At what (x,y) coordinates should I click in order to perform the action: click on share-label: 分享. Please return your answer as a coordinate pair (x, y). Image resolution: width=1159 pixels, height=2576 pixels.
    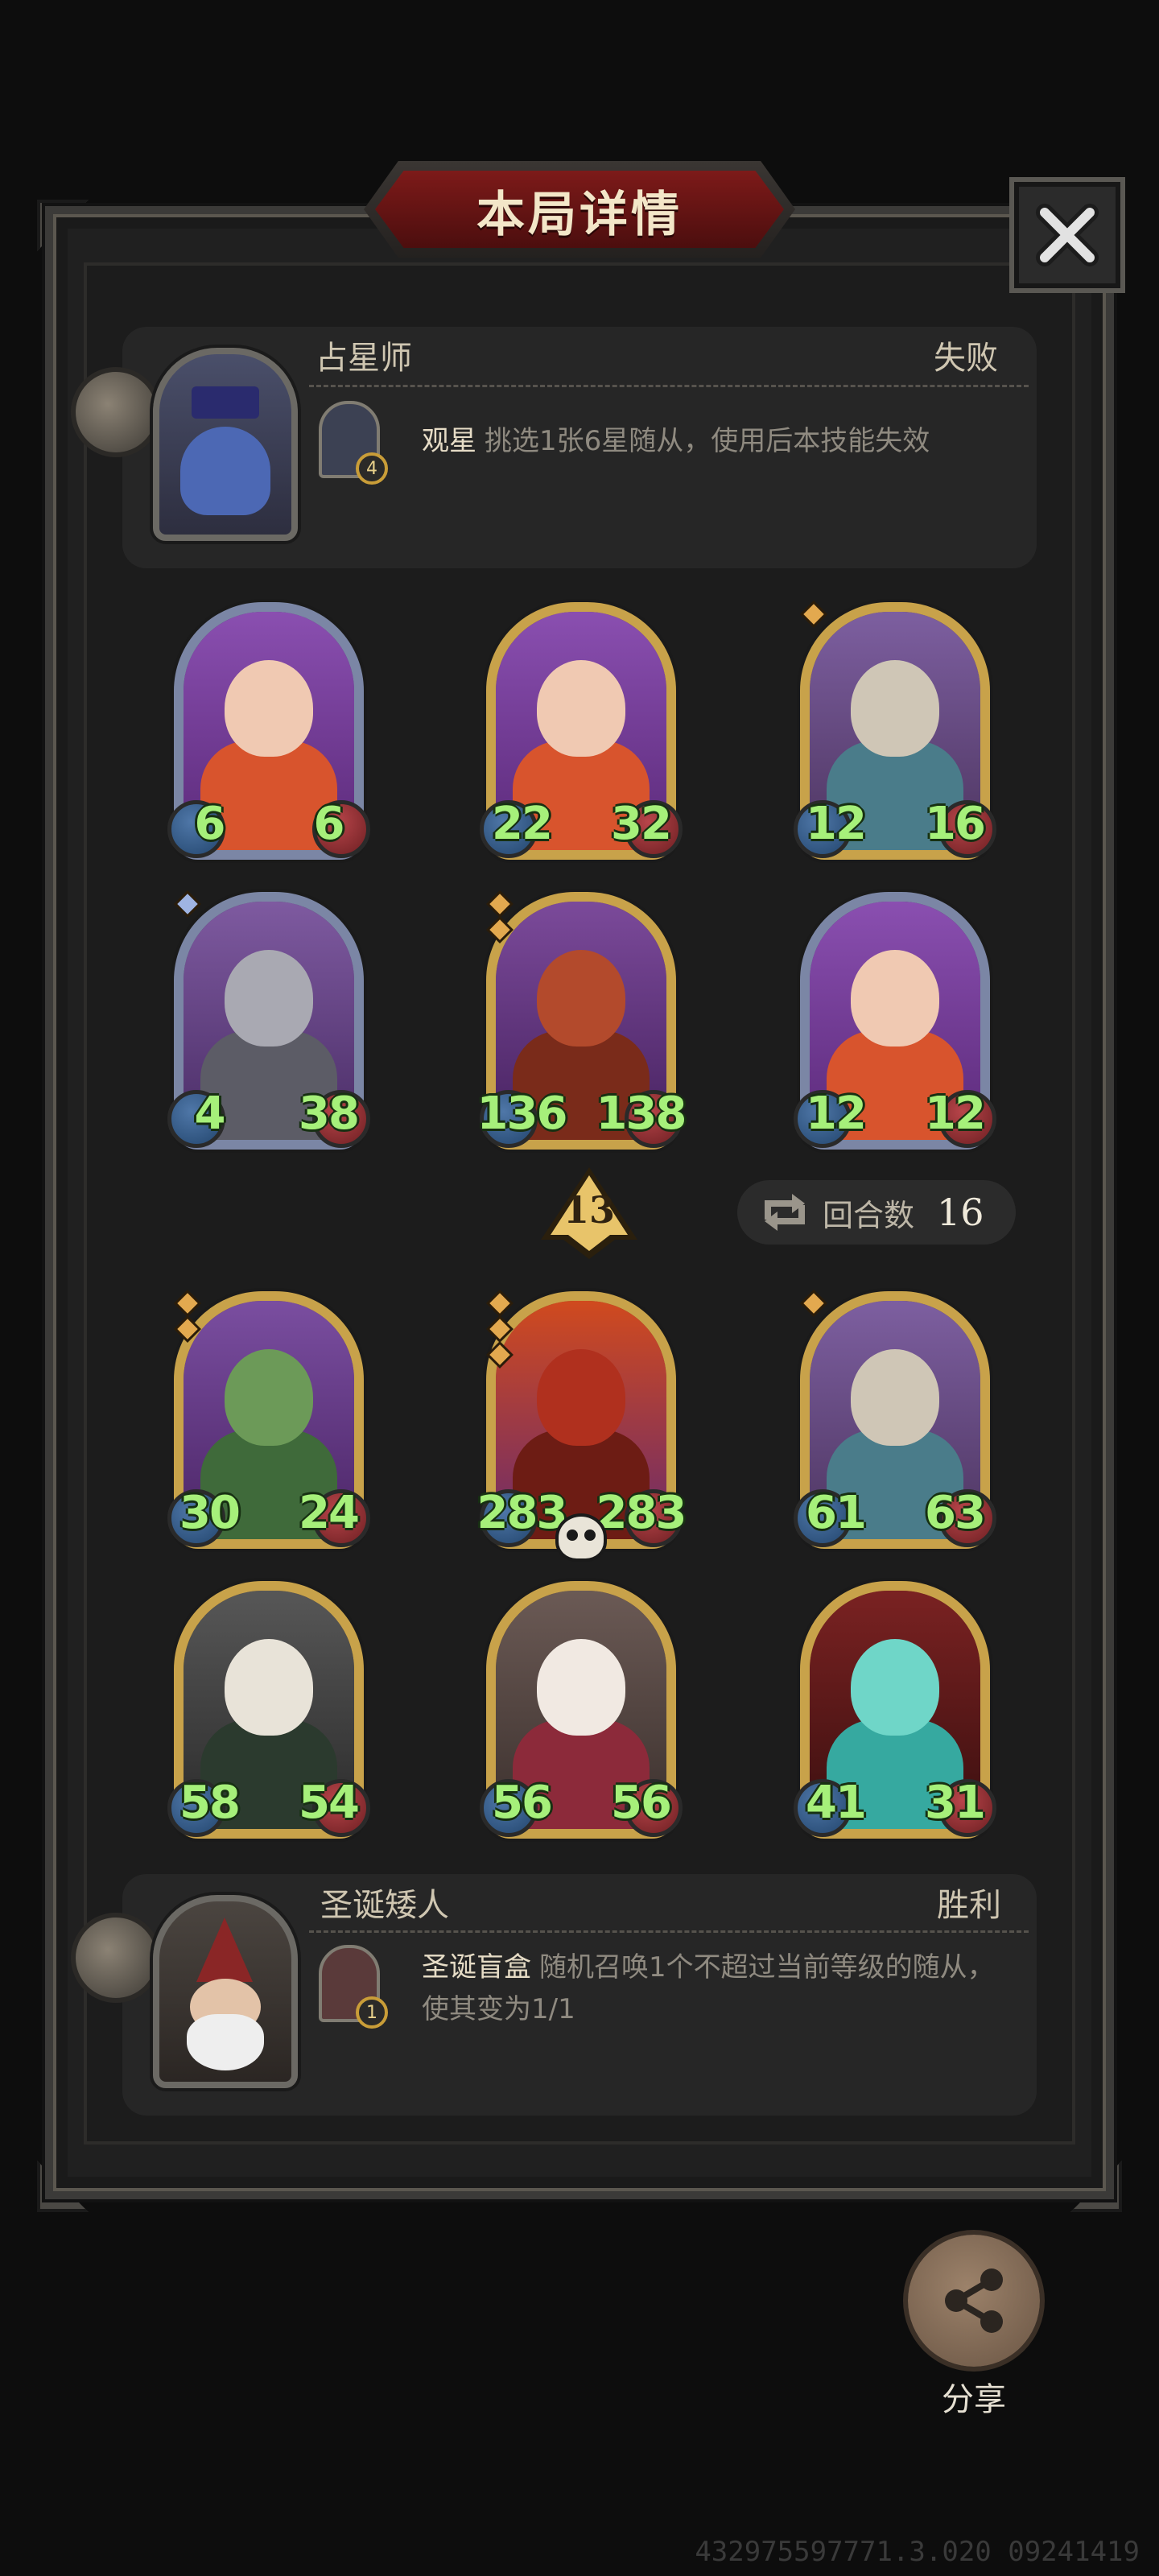
    Looking at the image, I should click on (974, 2399).